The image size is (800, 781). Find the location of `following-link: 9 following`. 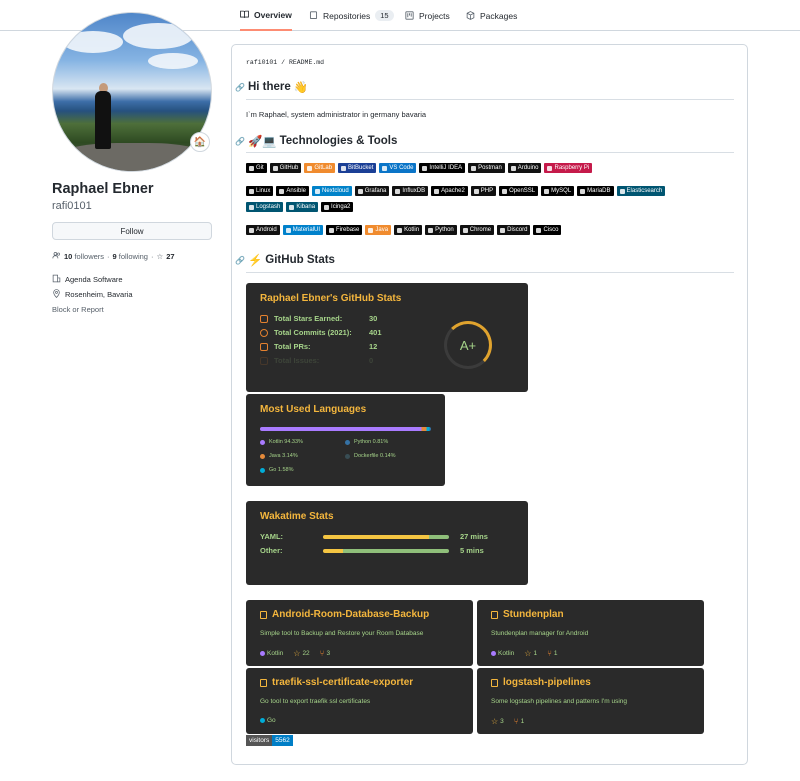

following-link: 9 following is located at coordinates (130, 256).